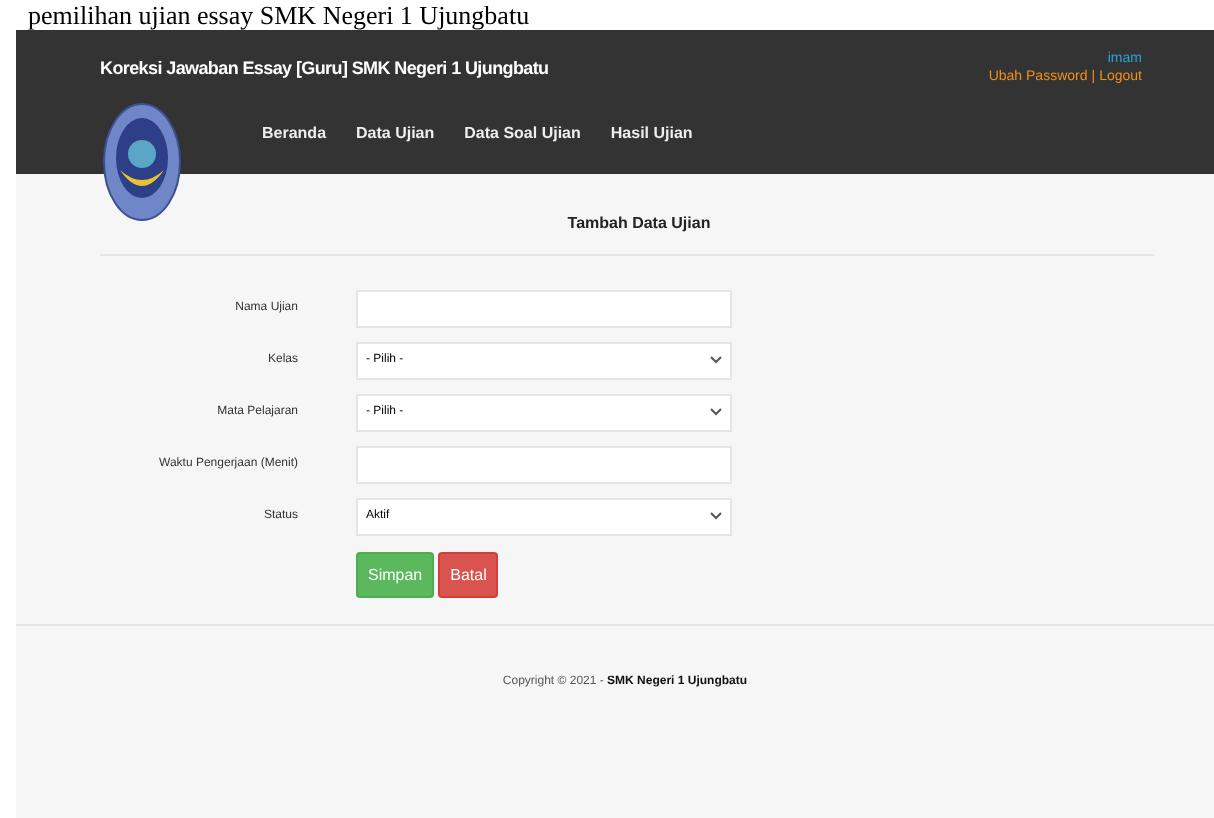 Image resolution: width=1214 pixels, height=818 pixels. What do you see at coordinates (142, 162) in the screenshot?
I see `school-logo-icon` at bounding box center [142, 162].